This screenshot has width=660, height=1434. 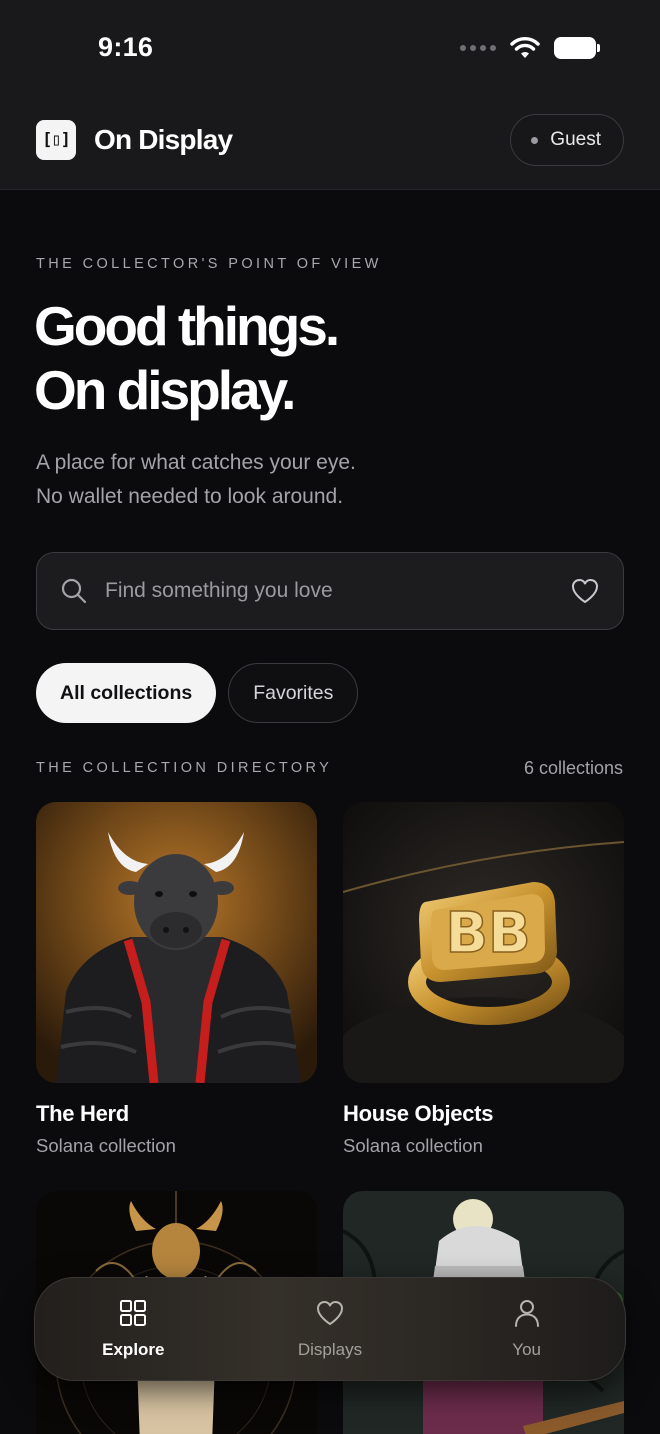 What do you see at coordinates (190, 496) in the screenshot?
I see `subtitle-line-2: No wallet needed to look around.` at bounding box center [190, 496].